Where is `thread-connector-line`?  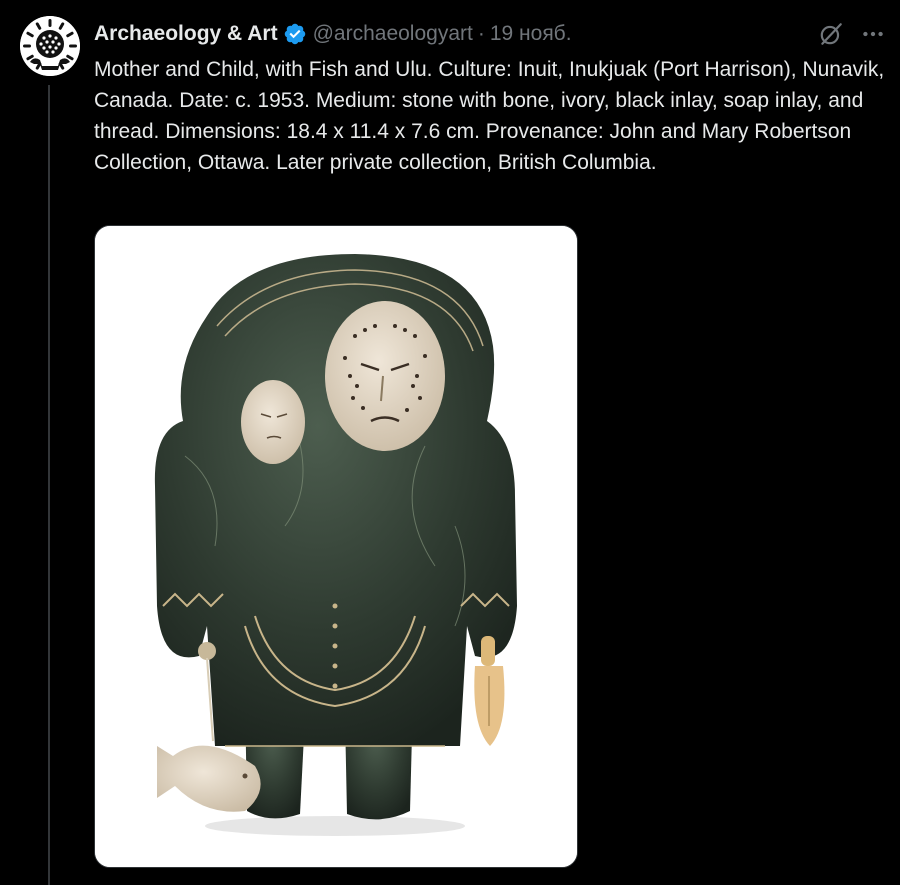 thread-connector-line is located at coordinates (49, 485).